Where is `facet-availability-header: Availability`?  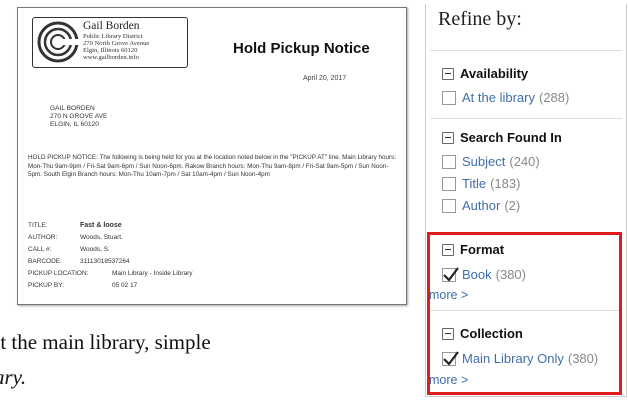
facet-availability-header: Availability is located at coordinates (485, 73).